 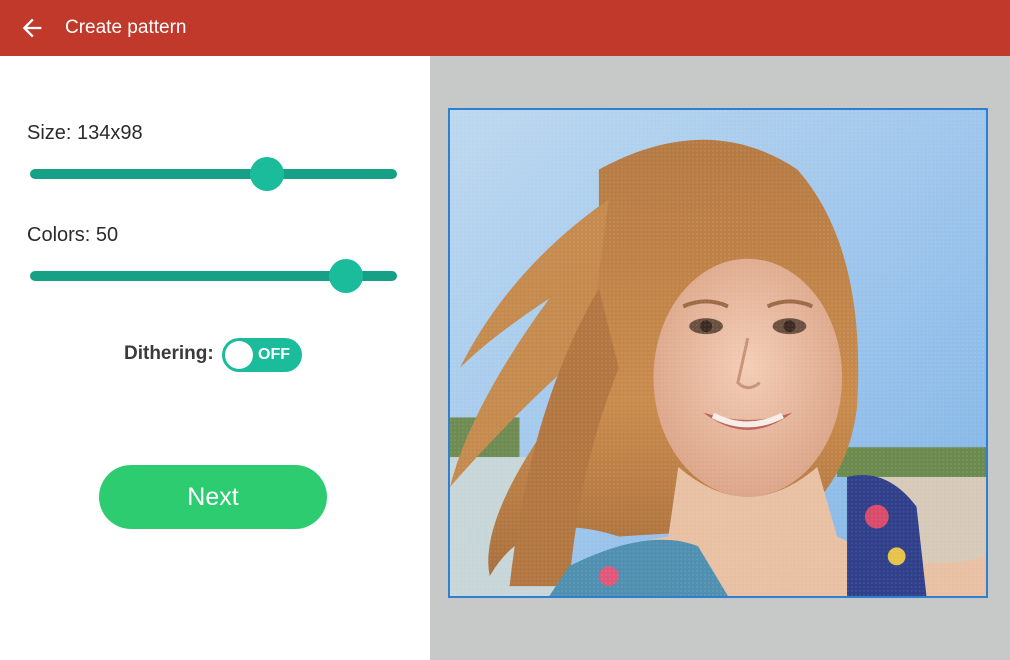 I want to click on size-slider, so click(x=213, y=174).